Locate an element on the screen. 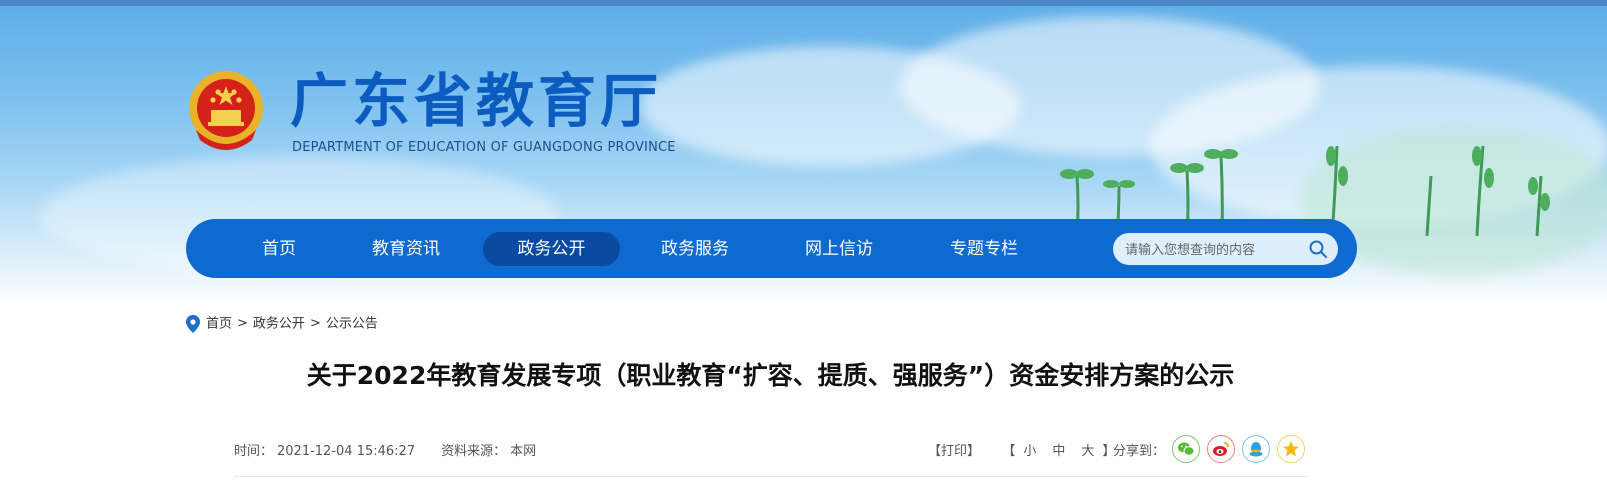 Image resolution: width=1607 pixels, height=497 pixels. publish-time: 2021-12-04 15:46:27 is located at coordinates (346, 451).